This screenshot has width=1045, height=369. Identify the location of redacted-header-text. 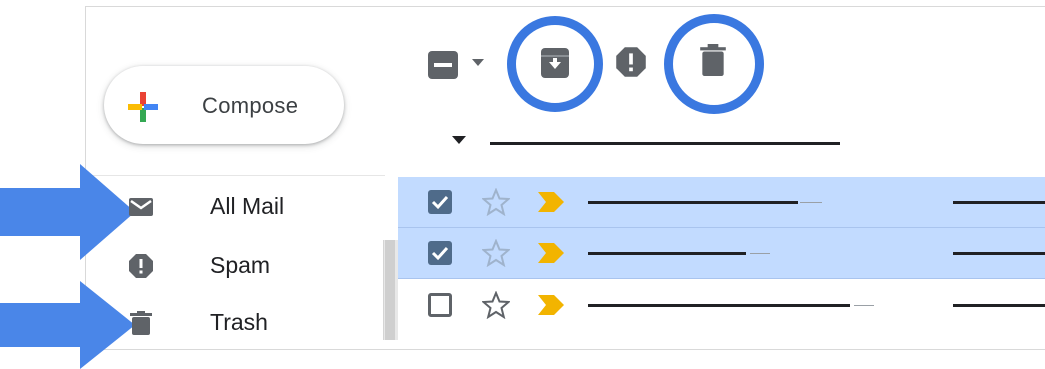
(665, 143).